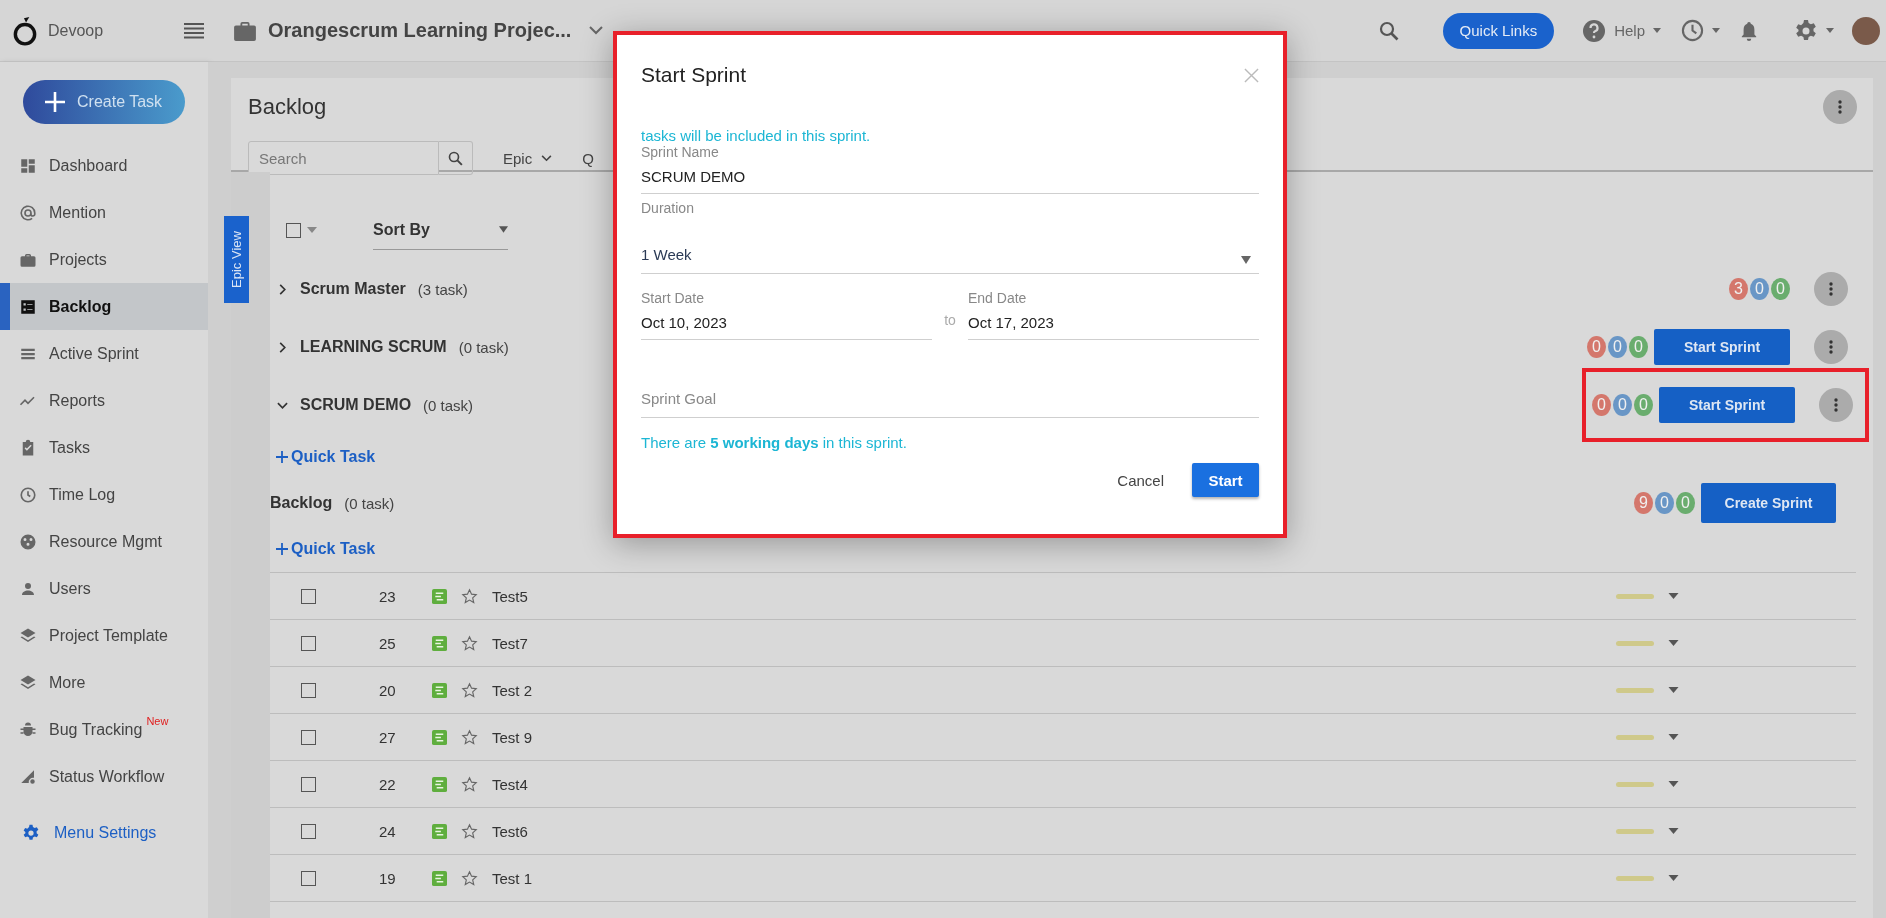 Image resolution: width=1886 pixels, height=918 pixels. Describe the element at coordinates (950, 169) in the screenshot. I see `sprint-name-field: Sprint Name SCRUM DEMO` at that location.